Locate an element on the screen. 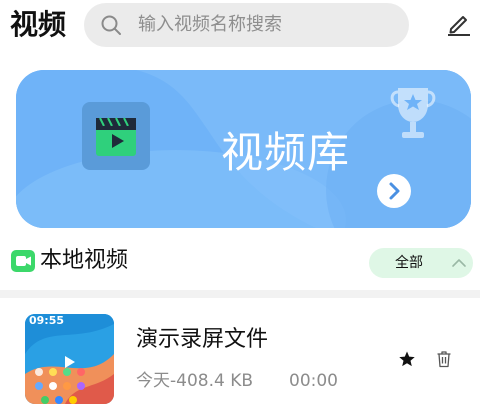 The image size is (480, 416). video-duration: 00:00 is located at coordinates (313, 381).